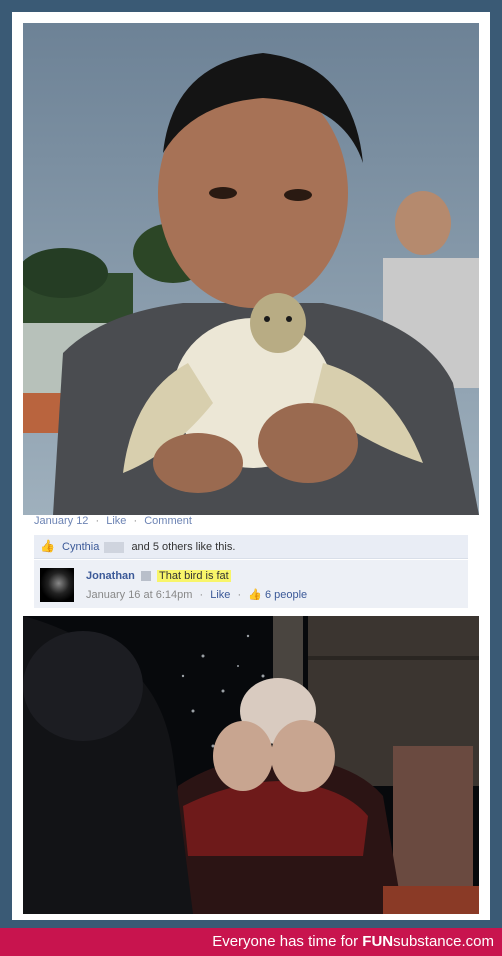 Image resolution: width=502 pixels, height=956 pixels. Describe the element at coordinates (251, 547) in the screenshot. I see `likes-summary: 👍 Cynthia and 5 others like this.` at that location.